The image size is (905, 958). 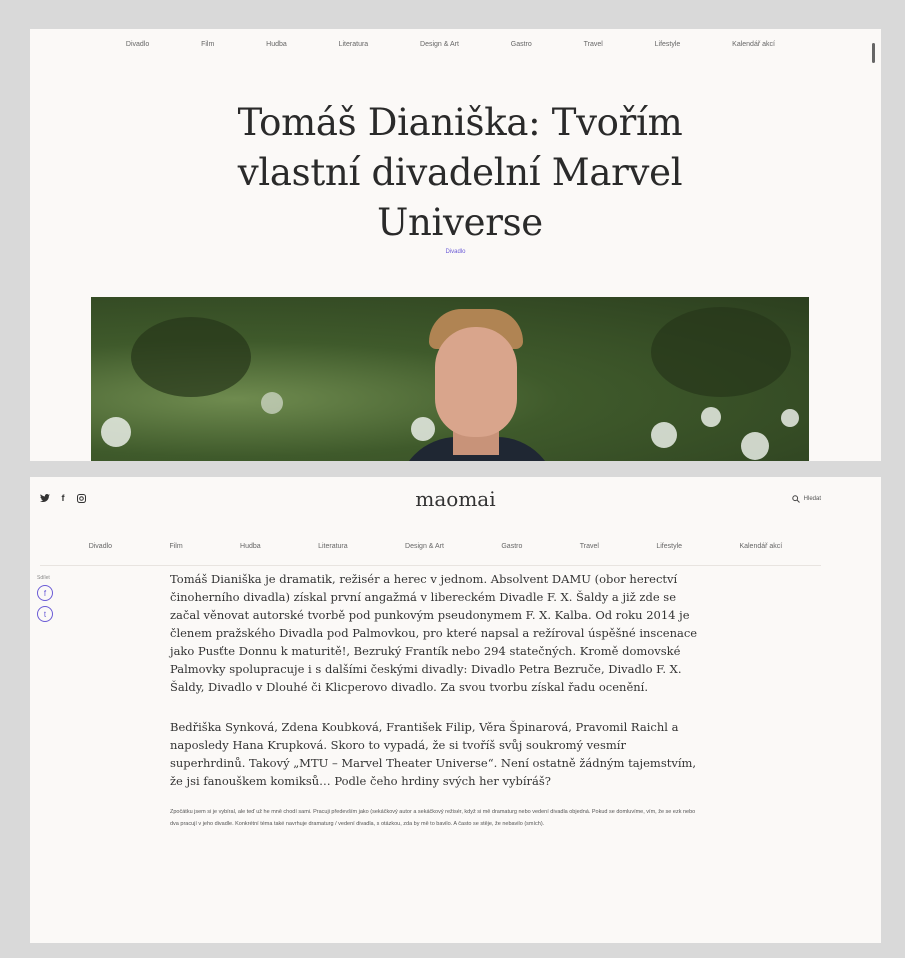 I want to click on share-sidebar: Sdílet f t, so click(x=49, y=601).